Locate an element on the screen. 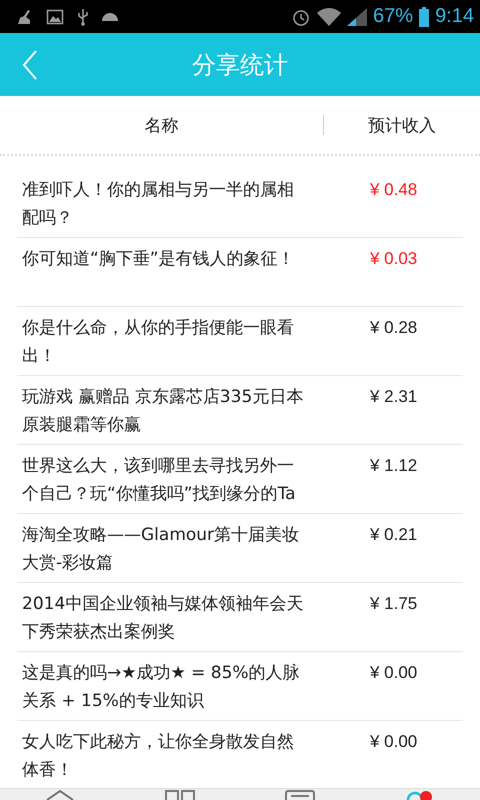 This screenshot has height=800, width=480. income-amount: ¥ 2.31 is located at coordinates (394, 397).